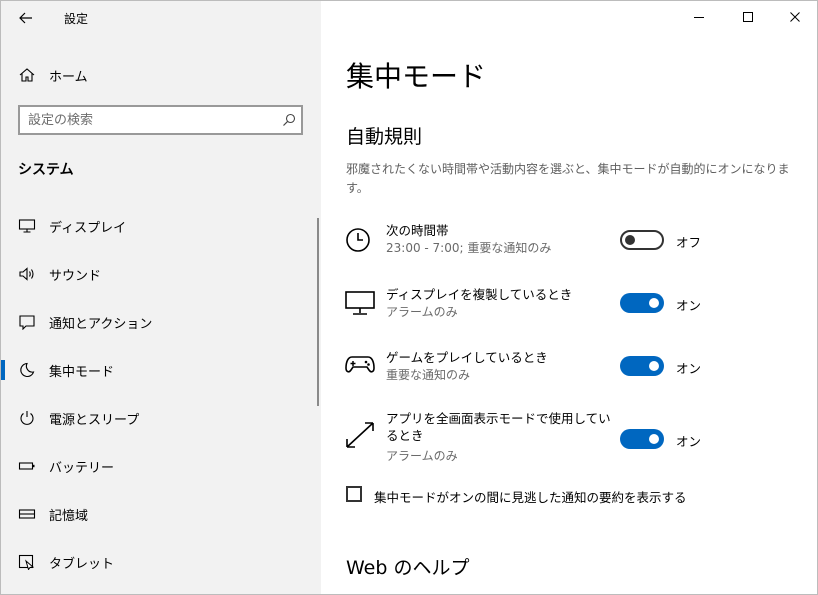  I want to click on rule-playing-game: ゲームをプレイしているとき 重要な通知のみ オン, so click(575, 367).